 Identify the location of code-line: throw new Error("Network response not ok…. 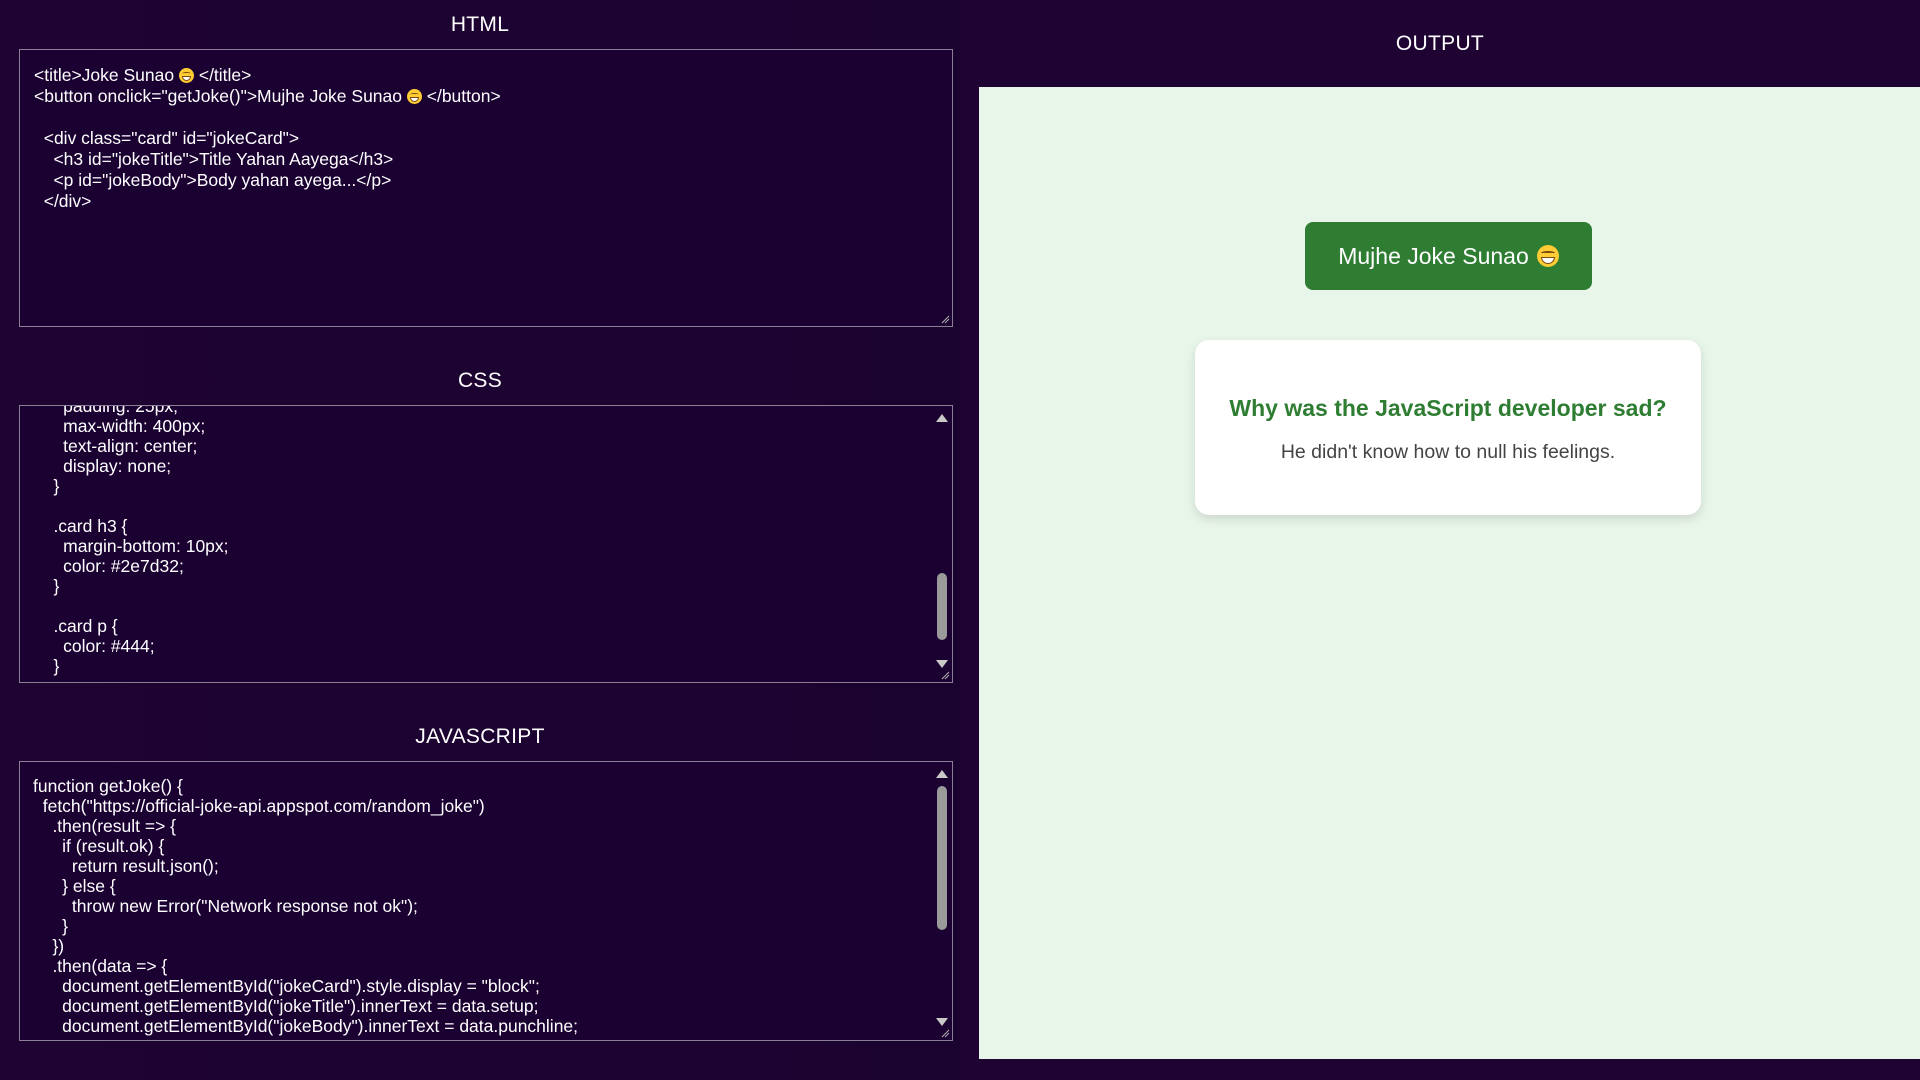
(492, 906).